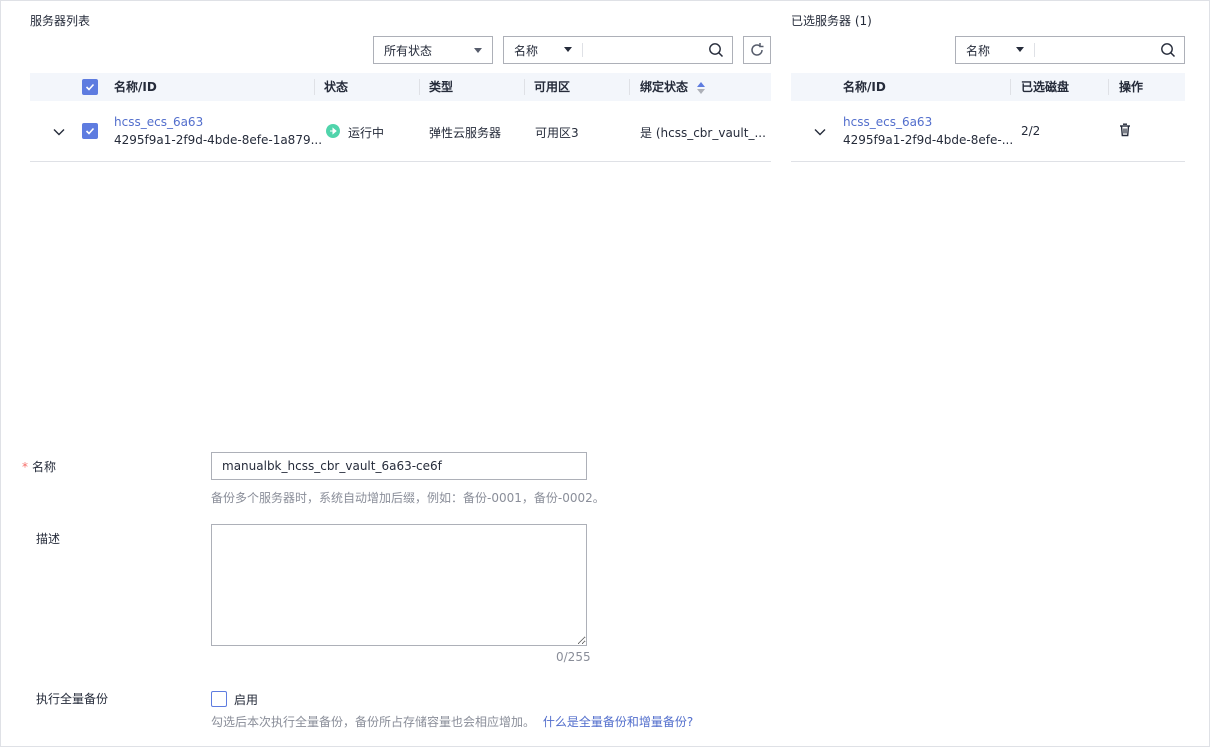 The image size is (1210, 747). What do you see at coordinates (1031, 131) in the screenshot?
I see `selected-disks: 2/2` at bounding box center [1031, 131].